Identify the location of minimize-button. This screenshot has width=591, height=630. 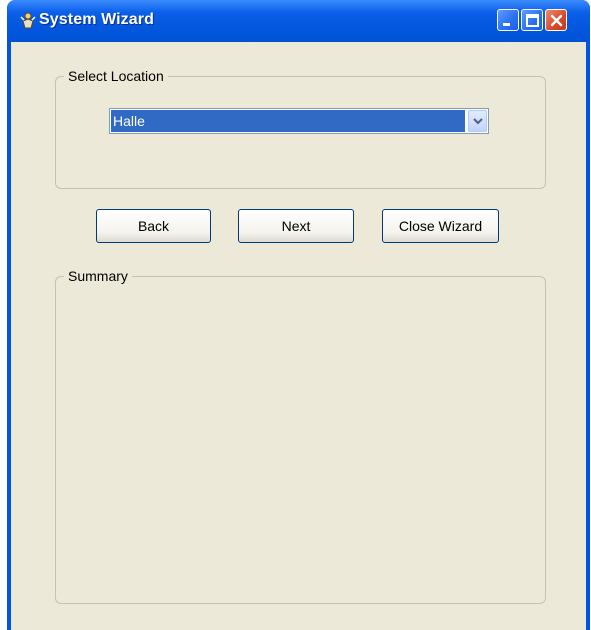
(508, 20).